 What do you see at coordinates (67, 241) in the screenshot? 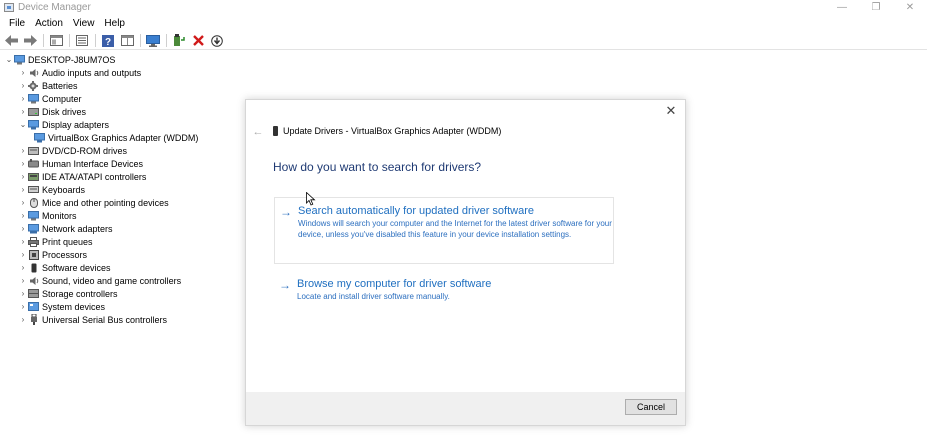
I see `tree-category-label: Print queues` at bounding box center [67, 241].